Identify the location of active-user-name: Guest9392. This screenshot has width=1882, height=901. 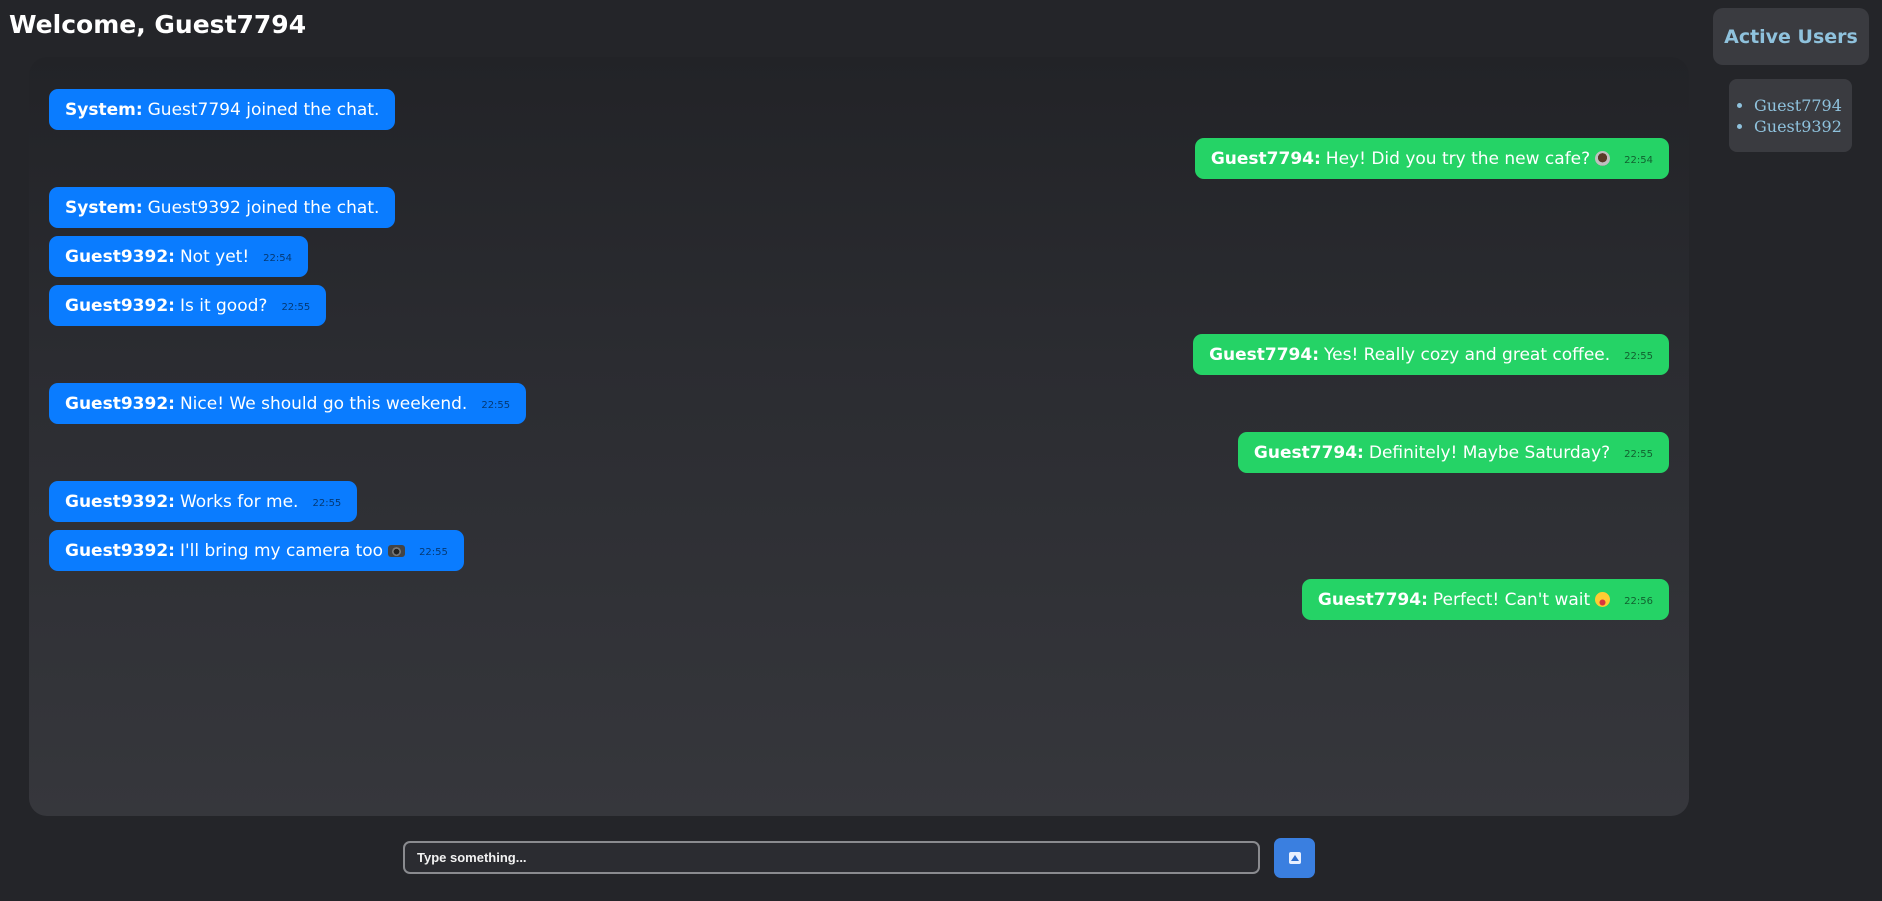
(1798, 126).